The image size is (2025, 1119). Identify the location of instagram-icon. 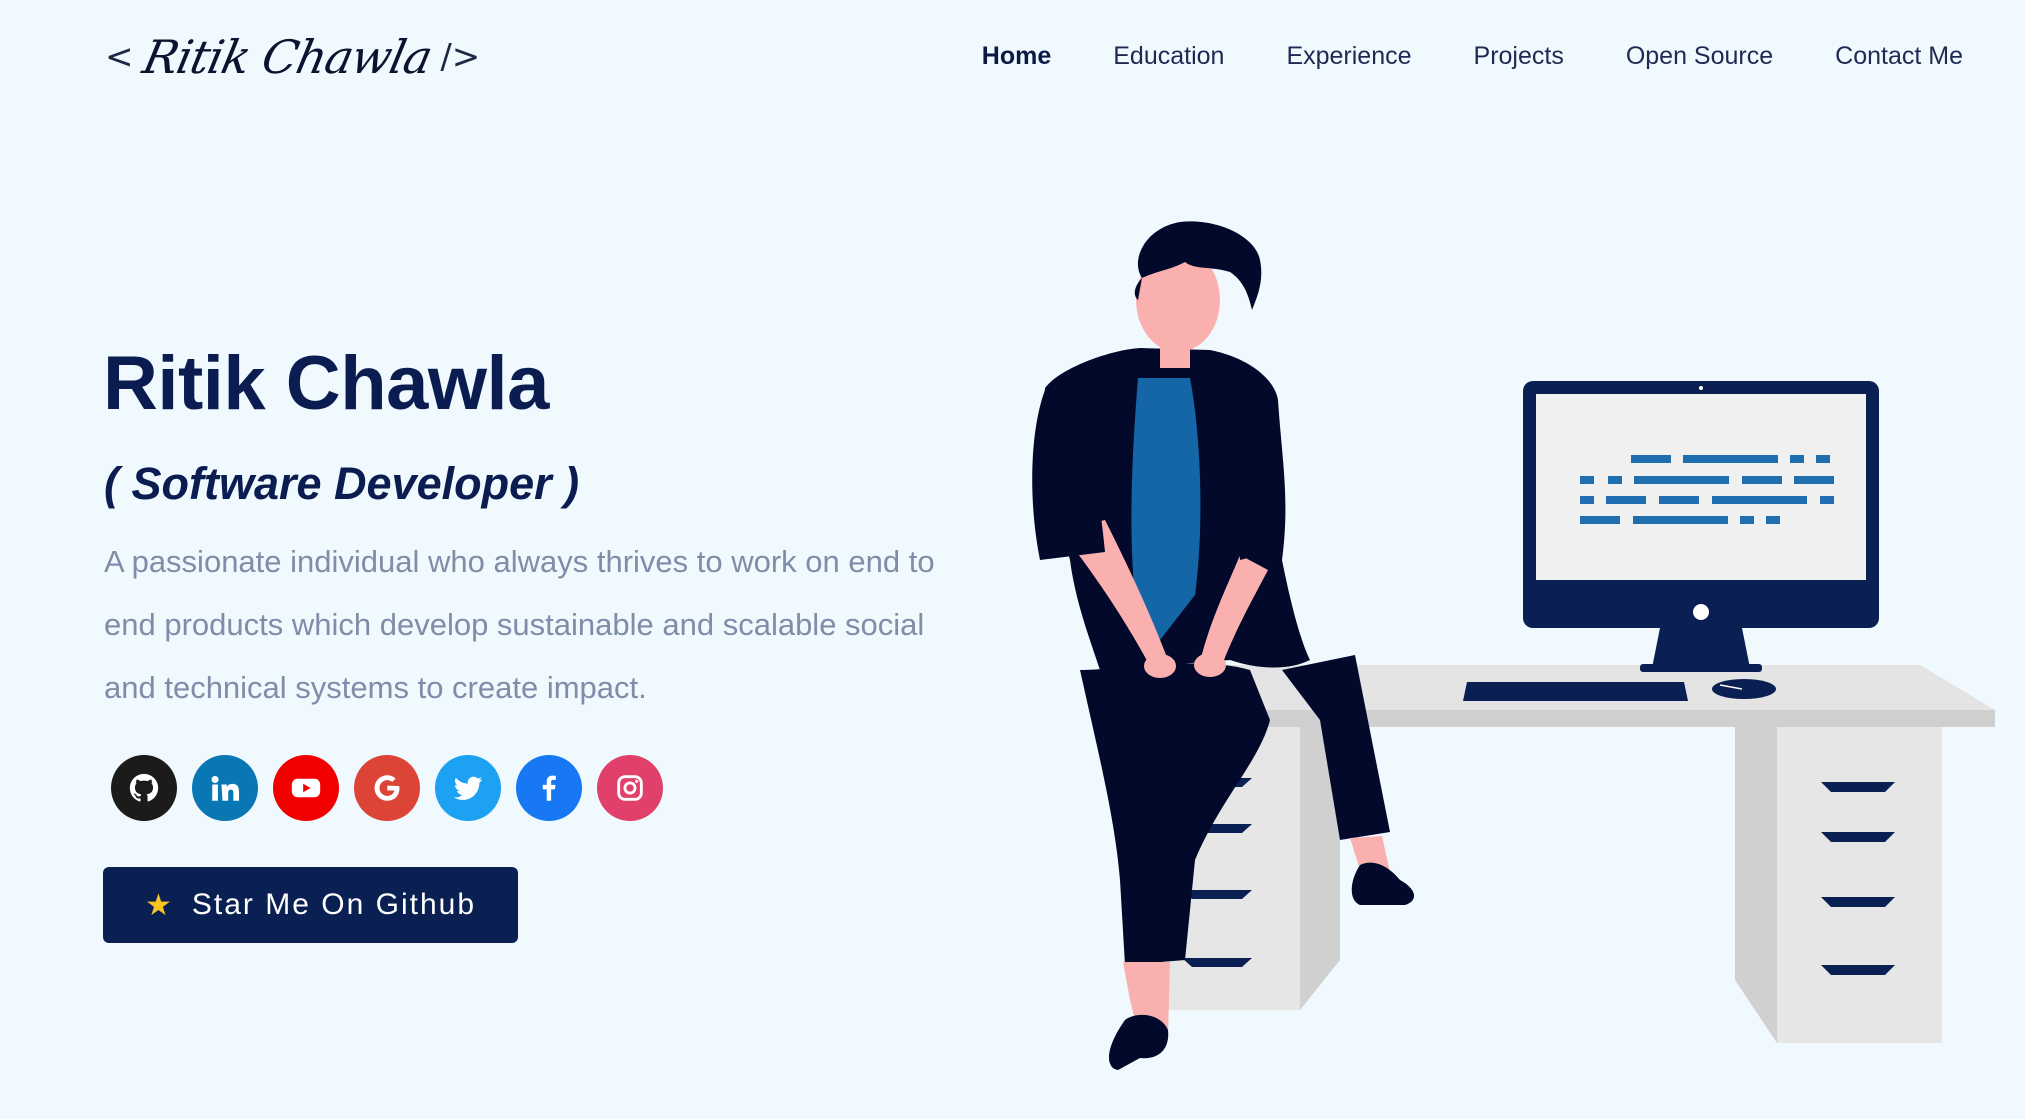
(630, 788).